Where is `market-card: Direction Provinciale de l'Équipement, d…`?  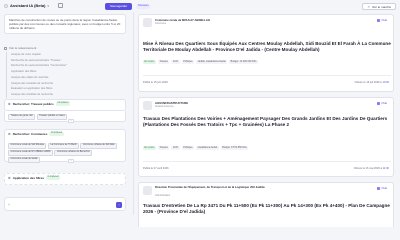 market-card: Direction Provinciale de l'Équipement, d… is located at coordinates (266, 204).